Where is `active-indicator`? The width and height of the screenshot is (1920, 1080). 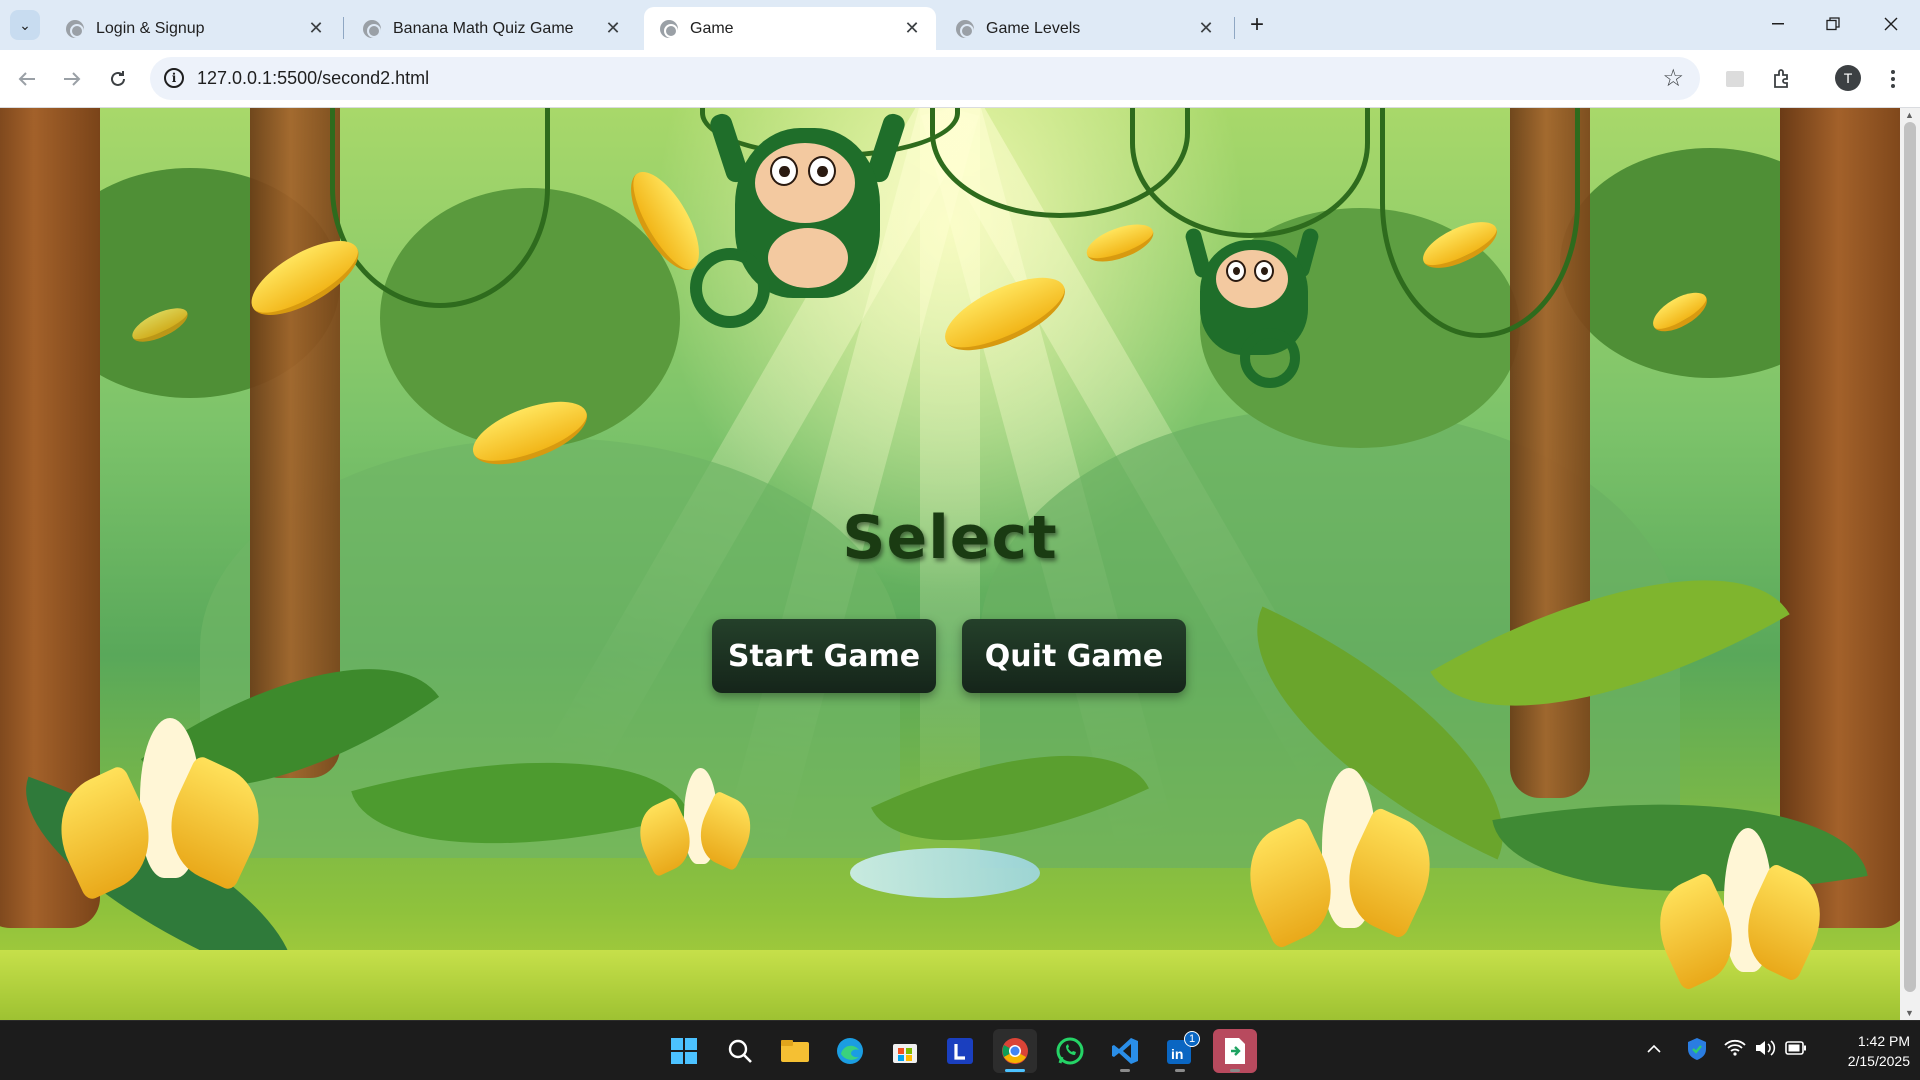
active-indicator is located at coordinates (1015, 1070).